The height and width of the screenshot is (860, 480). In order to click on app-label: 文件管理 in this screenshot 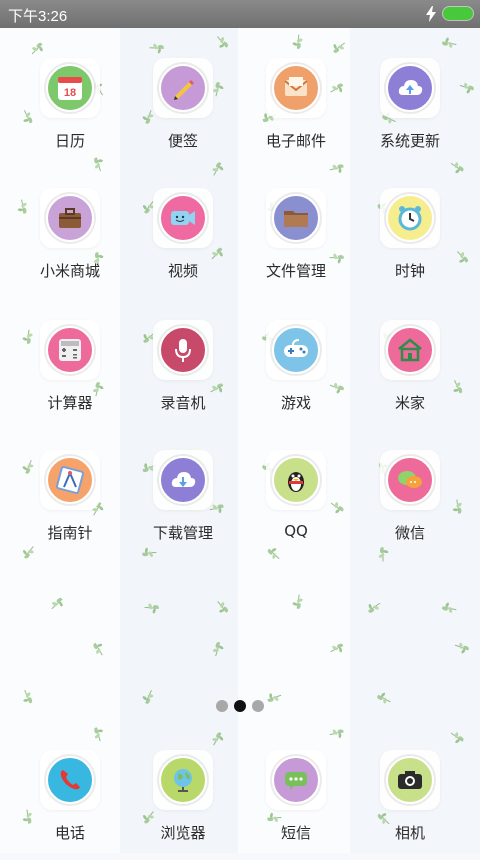, I will do `click(295, 271)`.